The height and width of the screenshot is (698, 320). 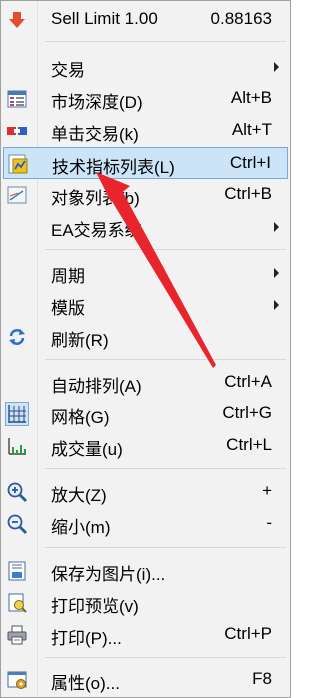 What do you see at coordinates (269, 522) in the screenshot?
I see `menu-item-shortcut: -` at bounding box center [269, 522].